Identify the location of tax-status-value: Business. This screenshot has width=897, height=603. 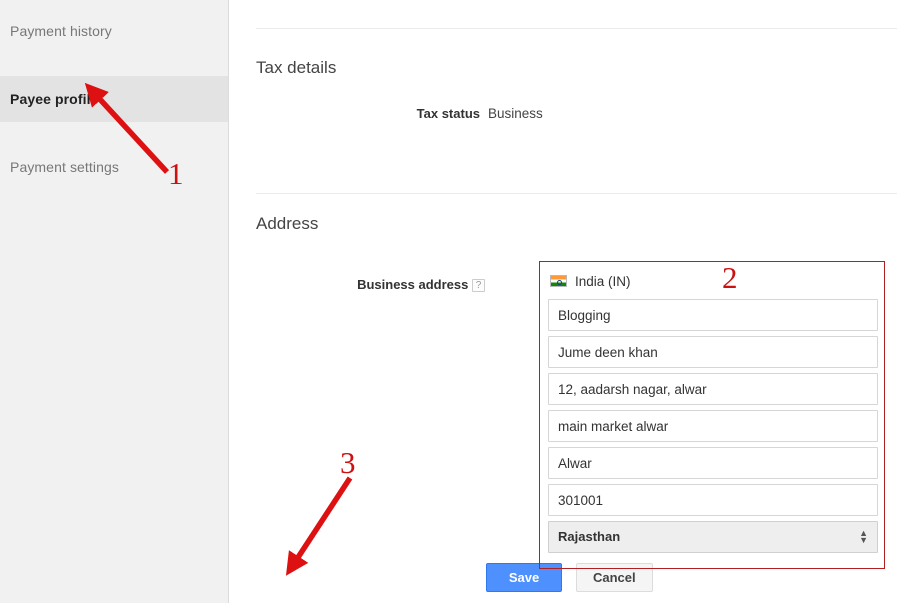
(515, 113).